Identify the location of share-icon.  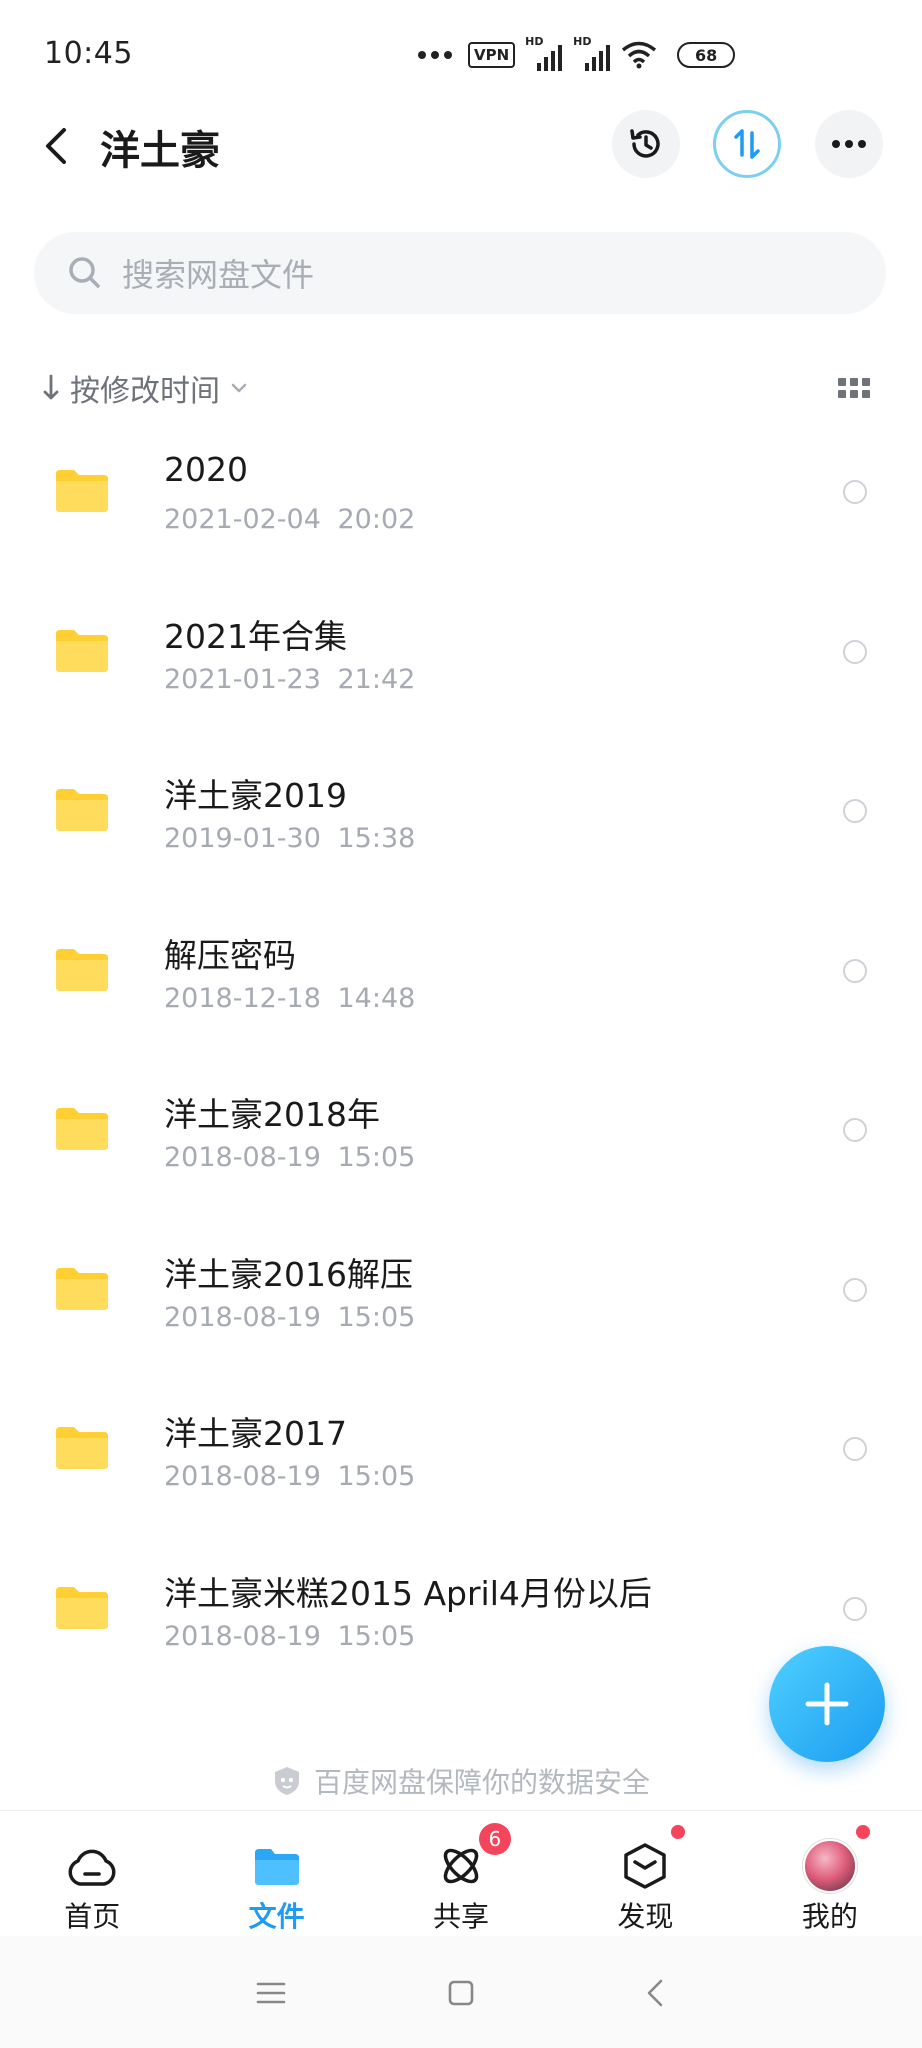
(461, 1866).